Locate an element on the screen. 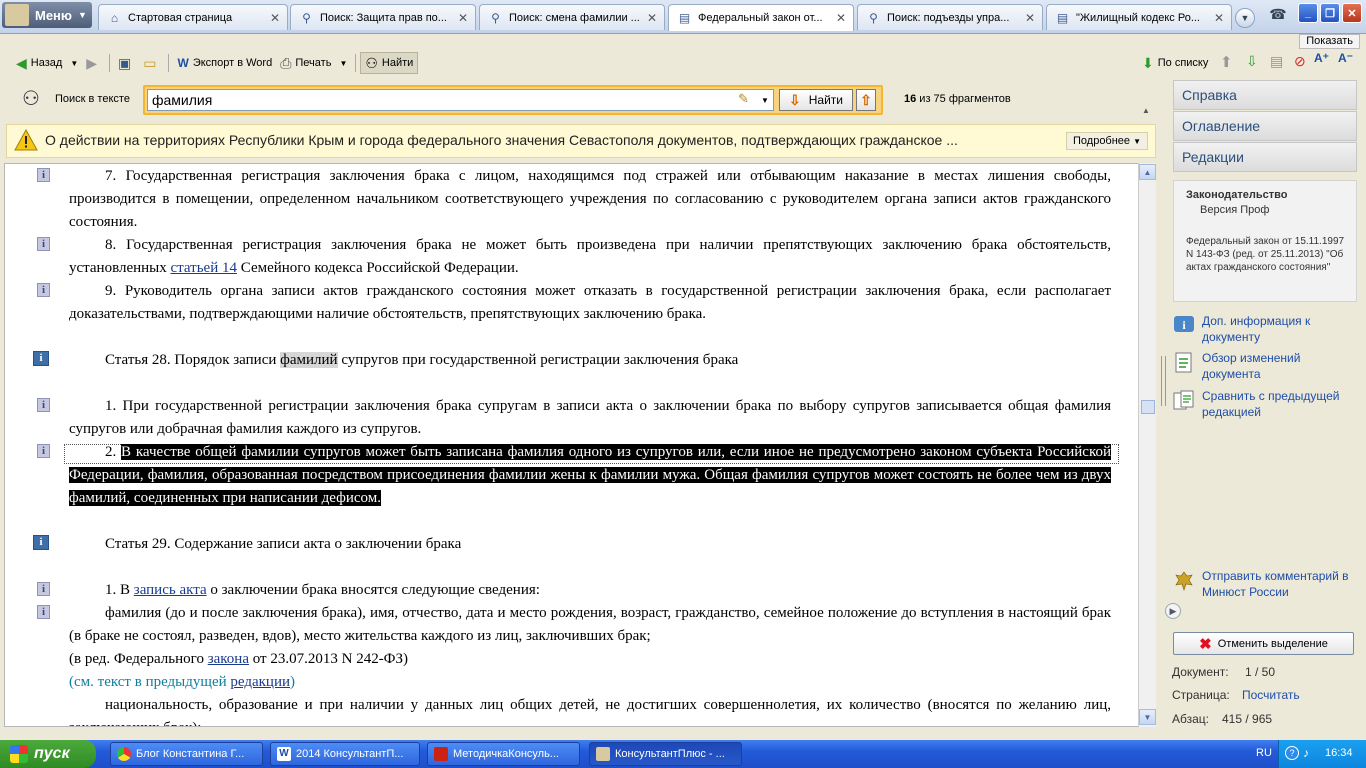  paragraph-number: 2. is located at coordinates (113, 452).